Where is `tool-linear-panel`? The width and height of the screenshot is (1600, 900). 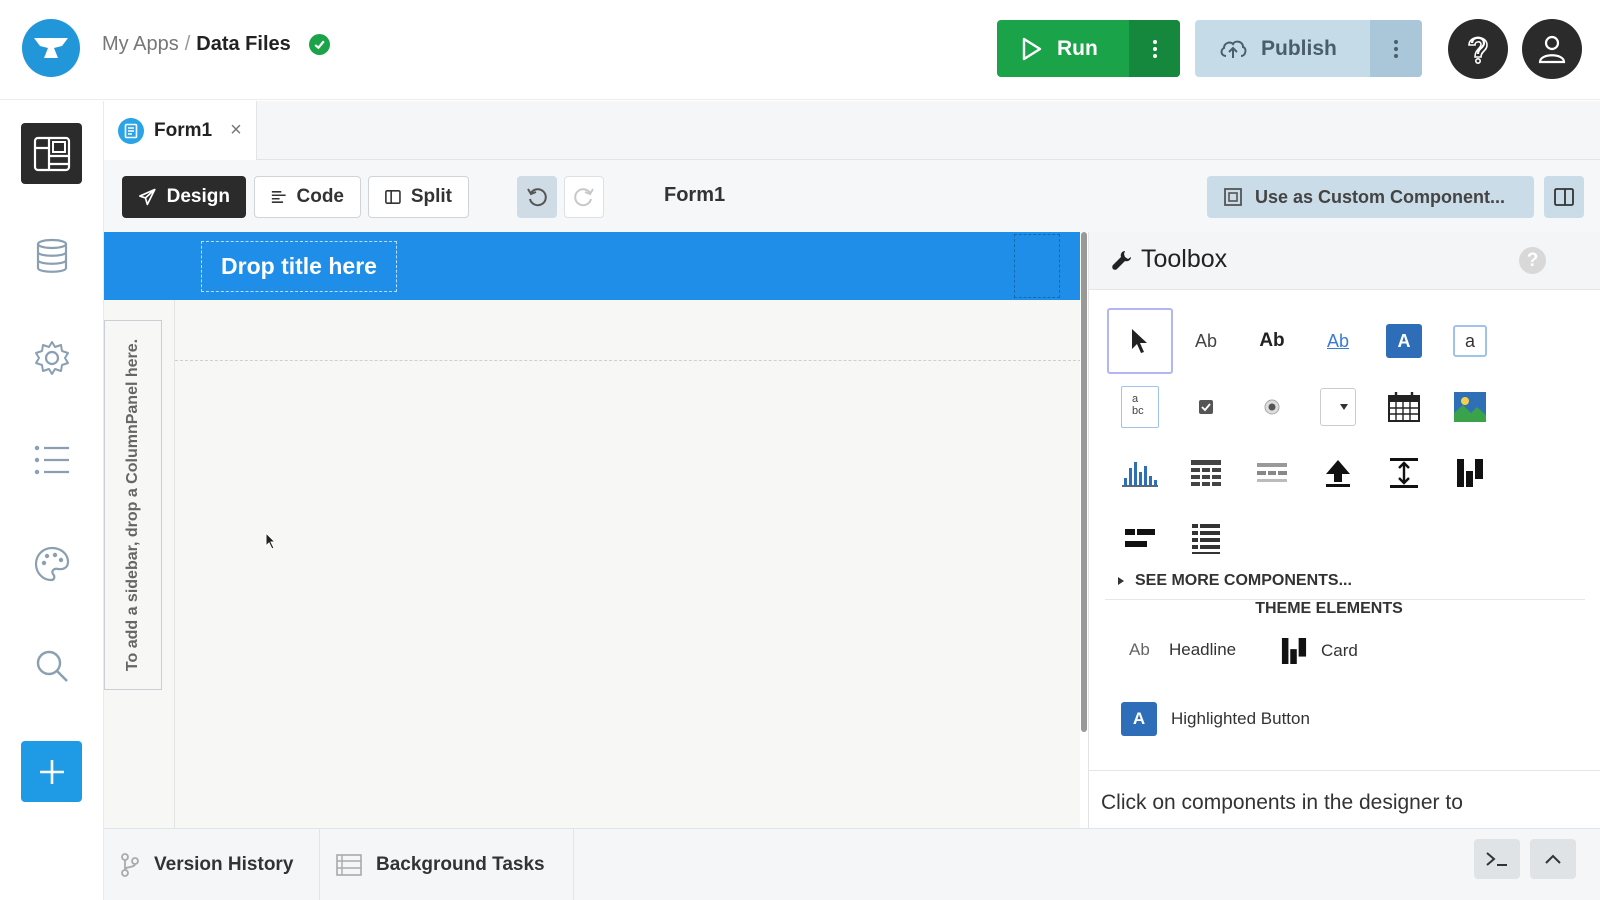 tool-linear-panel is located at coordinates (1206, 539).